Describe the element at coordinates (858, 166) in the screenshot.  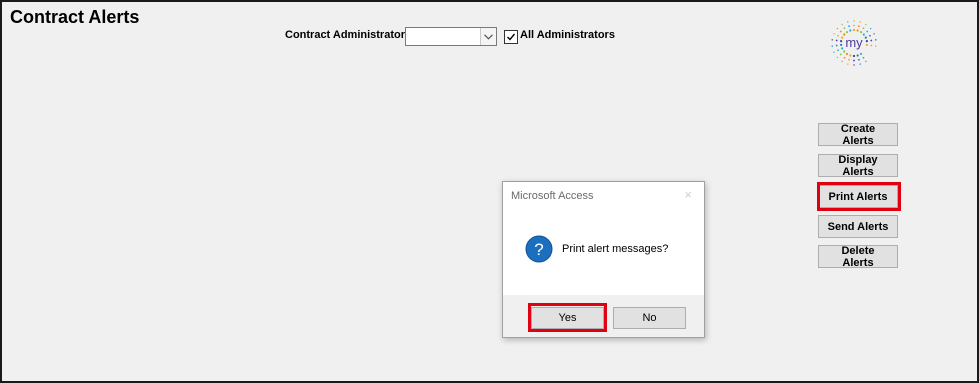
I see `display-alerts-button: Display Alerts` at that location.